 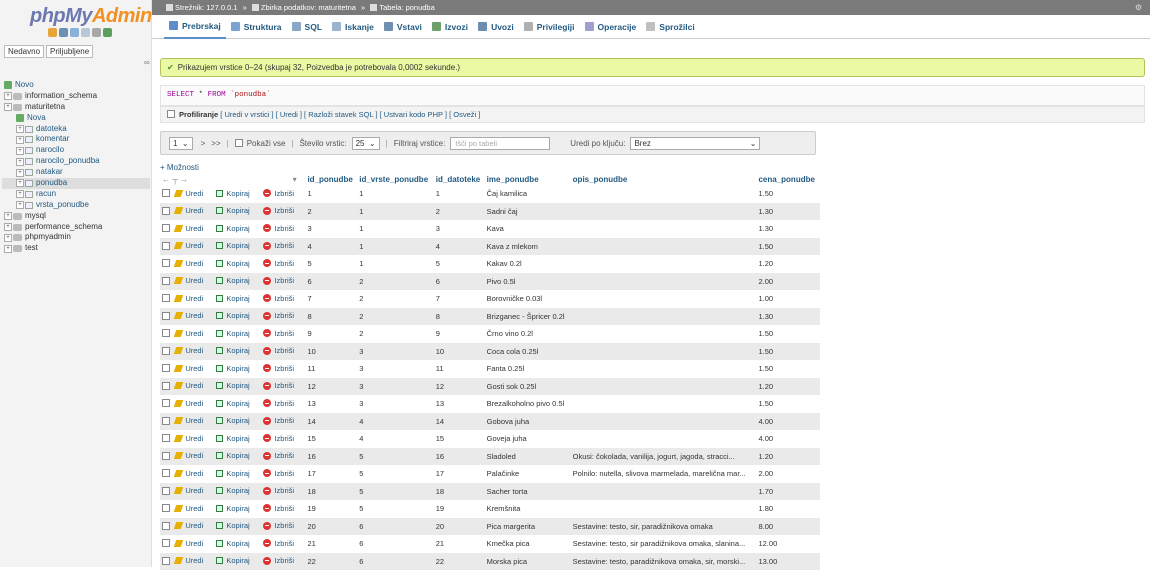 I want to click on cell-id-ponudbe: 22, so click(x=331, y=561).